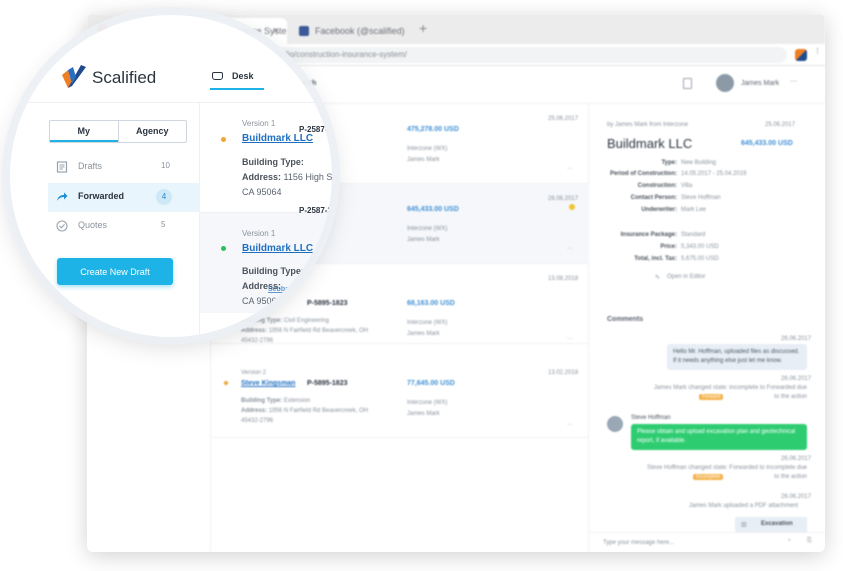 This screenshot has height=571, width=843. Describe the element at coordinates (669, 163) in the screenshot. I see `field-label: Type:` at that location.